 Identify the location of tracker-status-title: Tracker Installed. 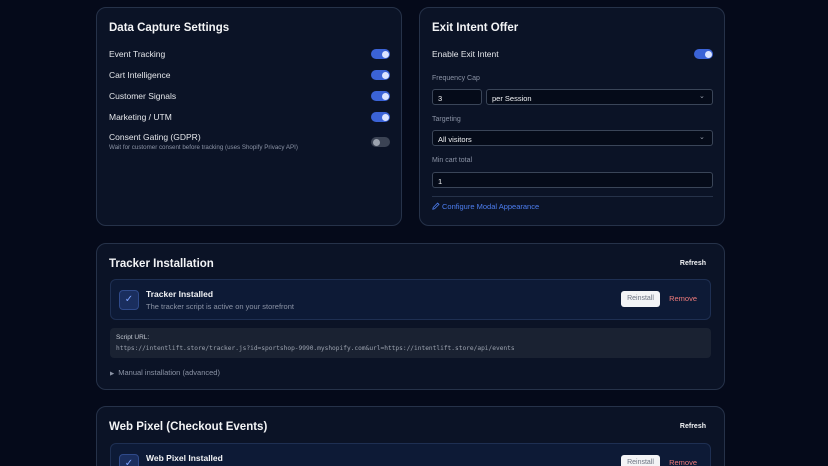
(180, 294).